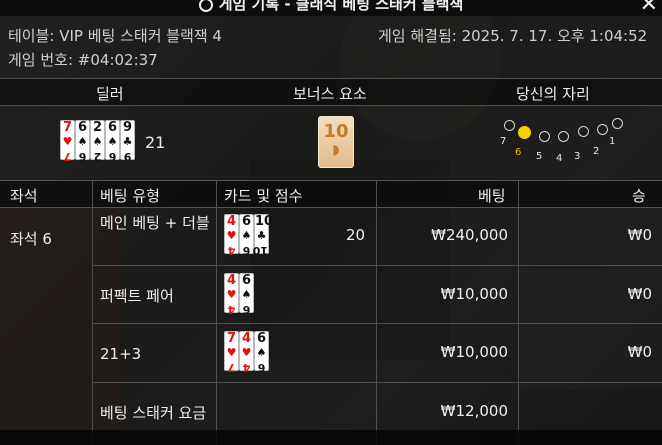  I want to click on total-bar, so click(331, 437).